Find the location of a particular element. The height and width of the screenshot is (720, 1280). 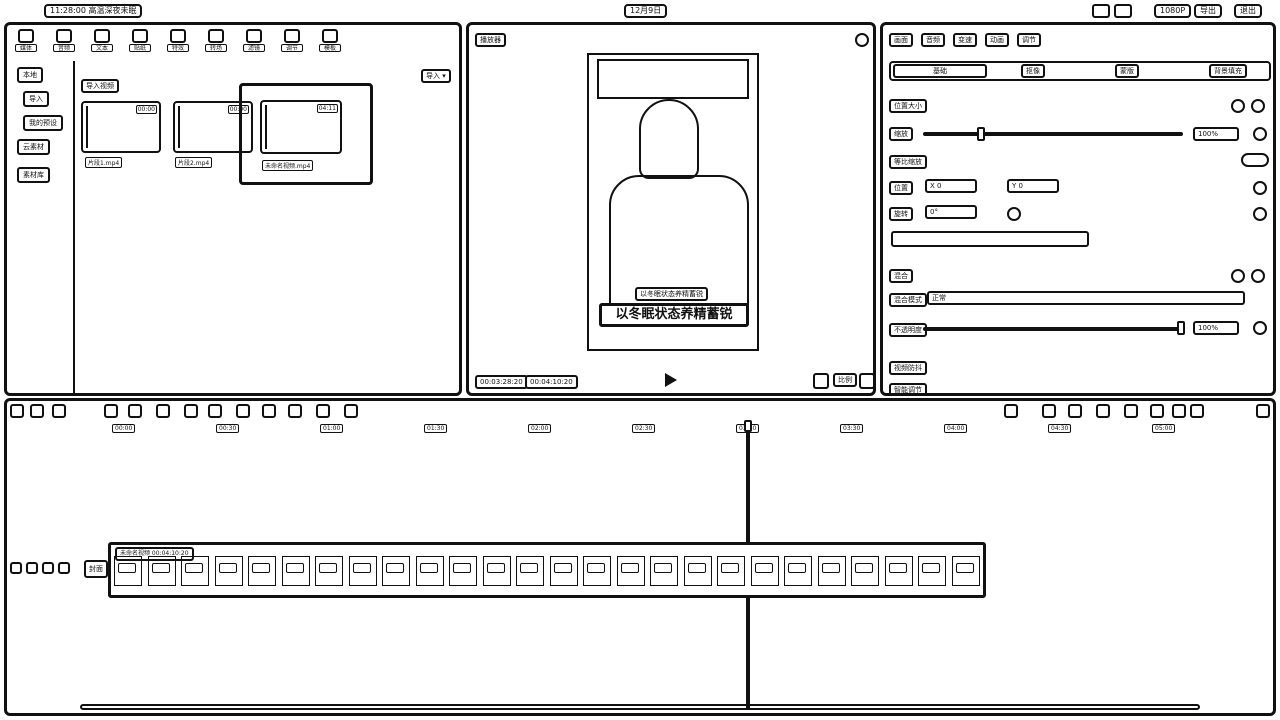

scale-keyframe-icon is located at coordinates (1260, 134).